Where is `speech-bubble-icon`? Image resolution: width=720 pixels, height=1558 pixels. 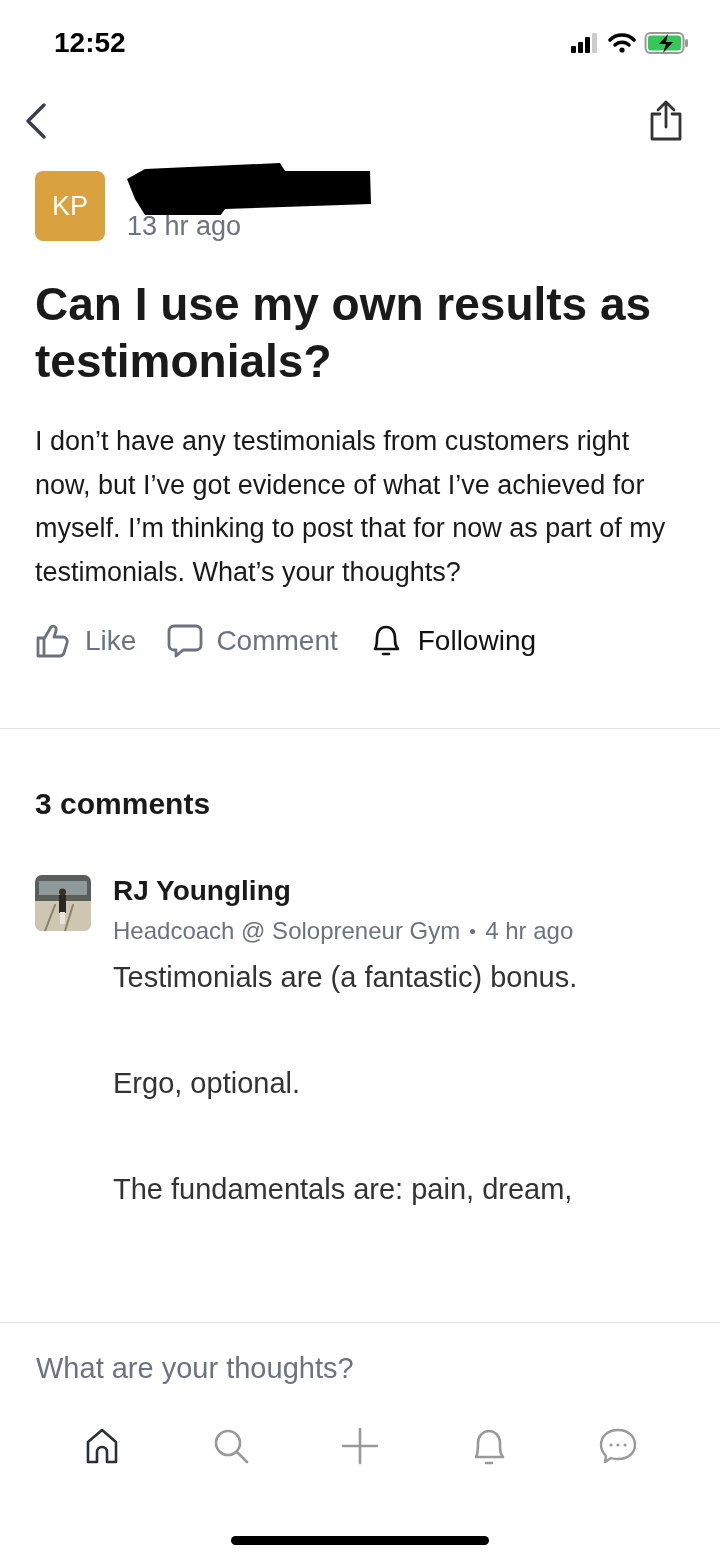
speech-bubble-icon is located at coordinates (185, 641).